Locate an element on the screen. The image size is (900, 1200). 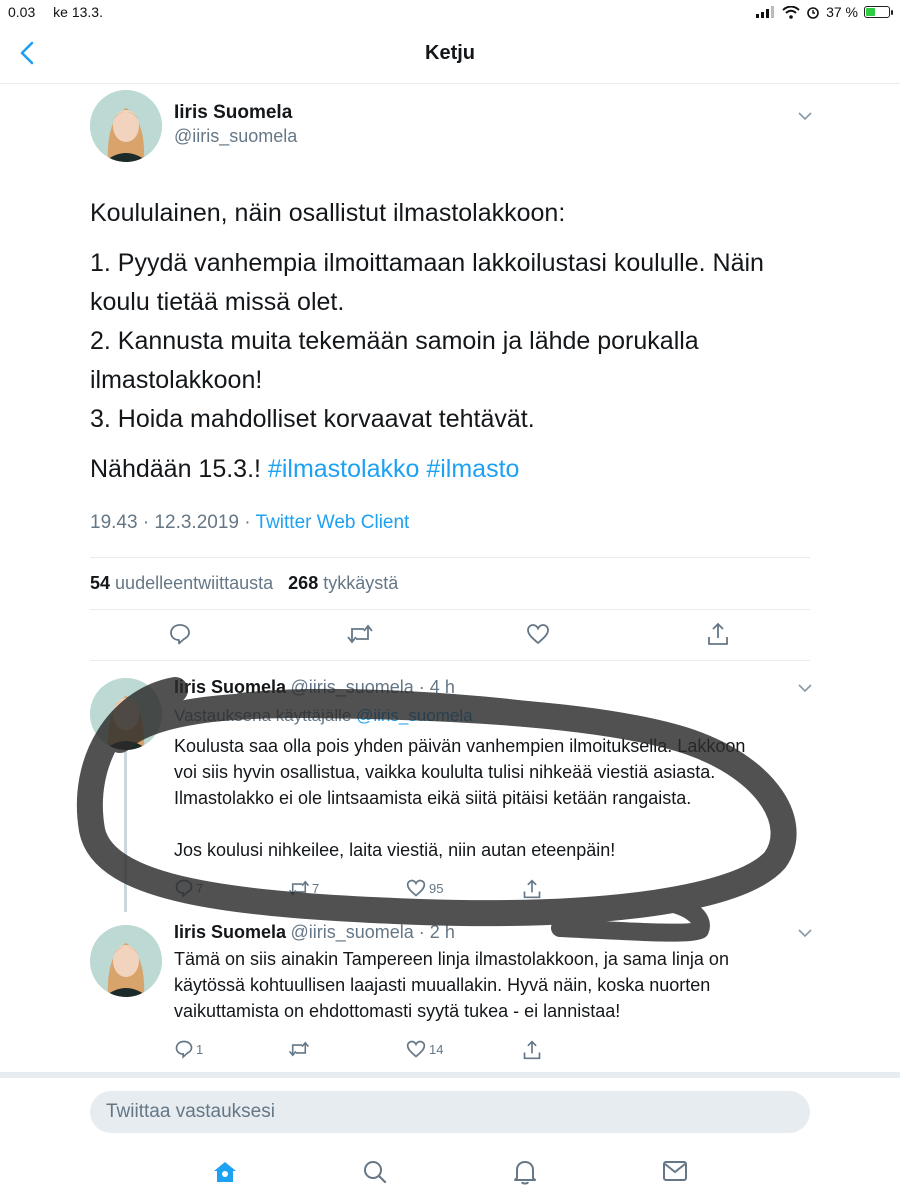
like-button: 14 is located at coordinates (424, 1049).